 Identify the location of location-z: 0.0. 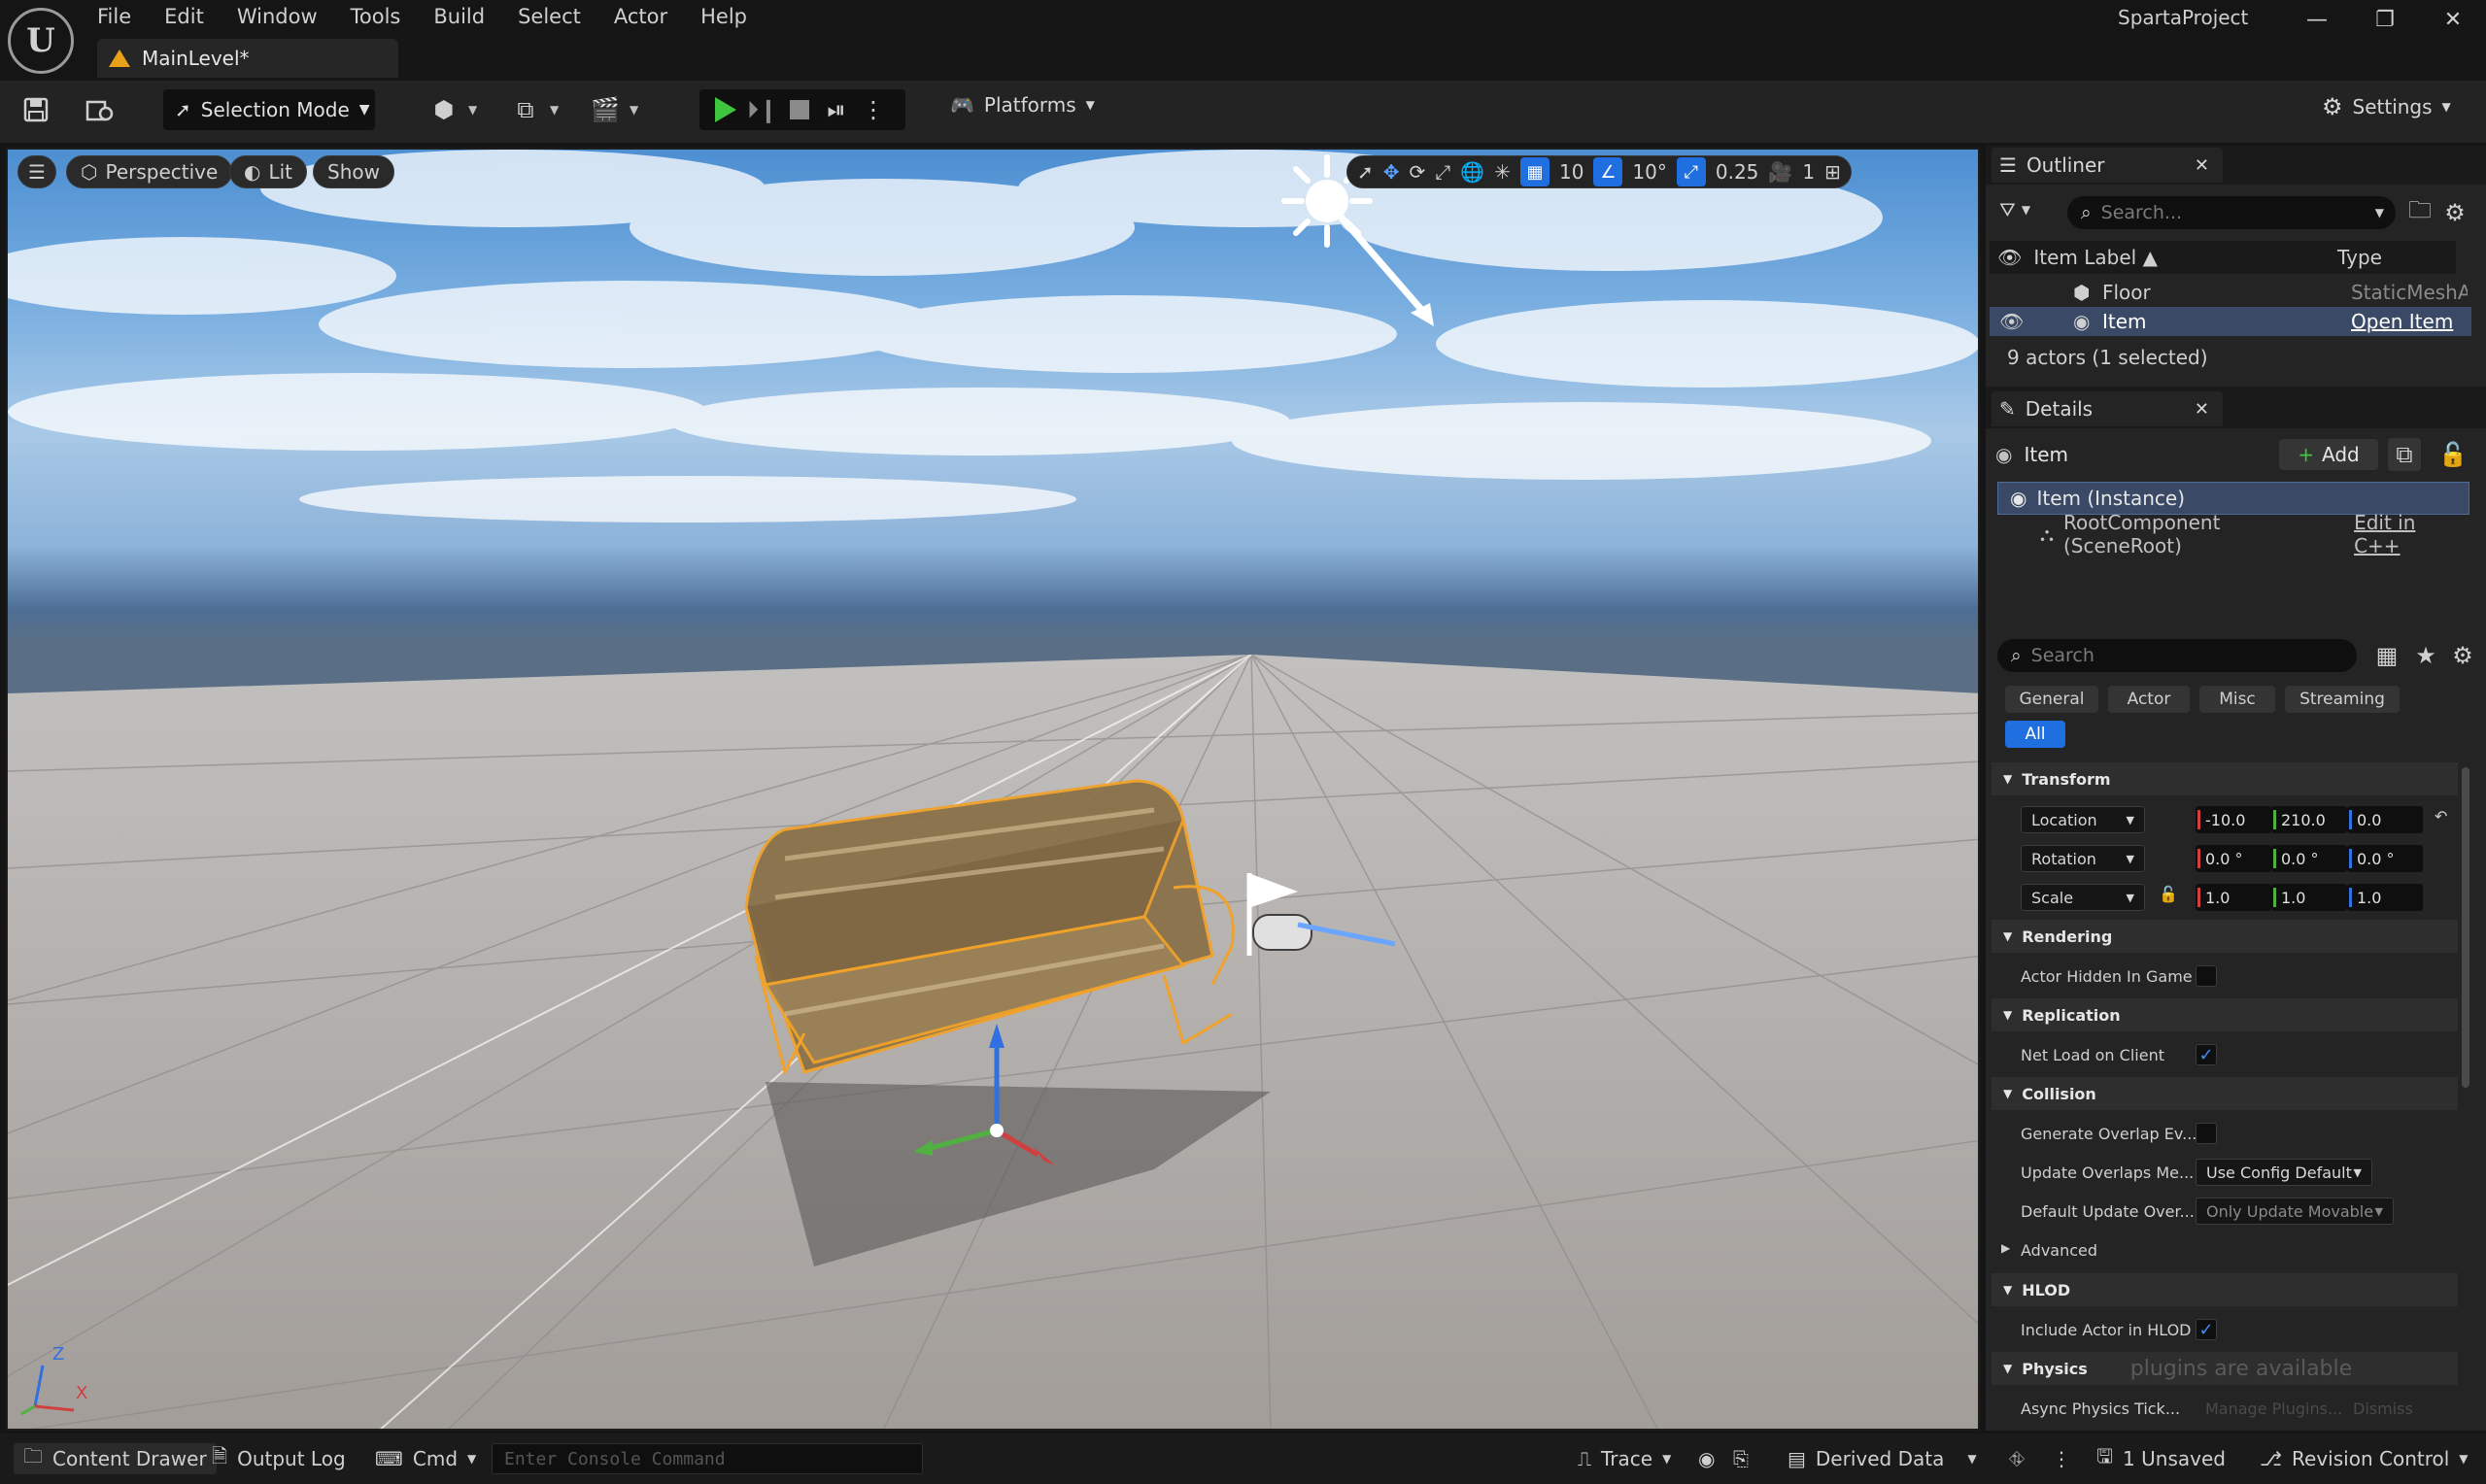
(2385, 819).